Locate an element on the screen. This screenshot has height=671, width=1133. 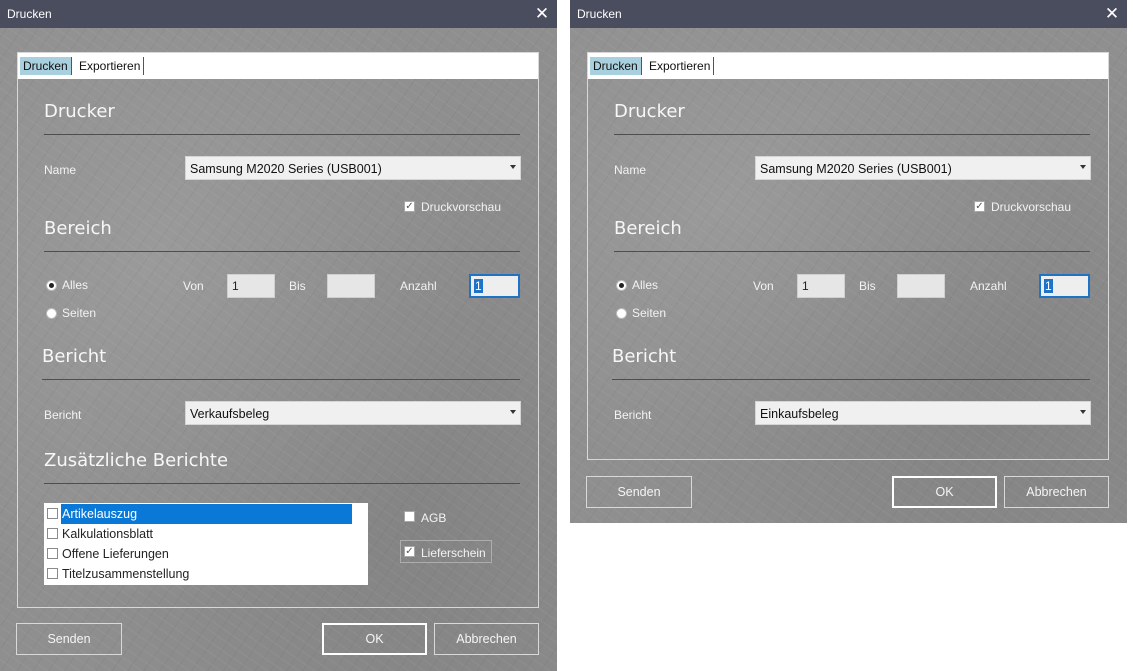
report-select: Einkaufsbeleg is located at coordinates (923, 413).